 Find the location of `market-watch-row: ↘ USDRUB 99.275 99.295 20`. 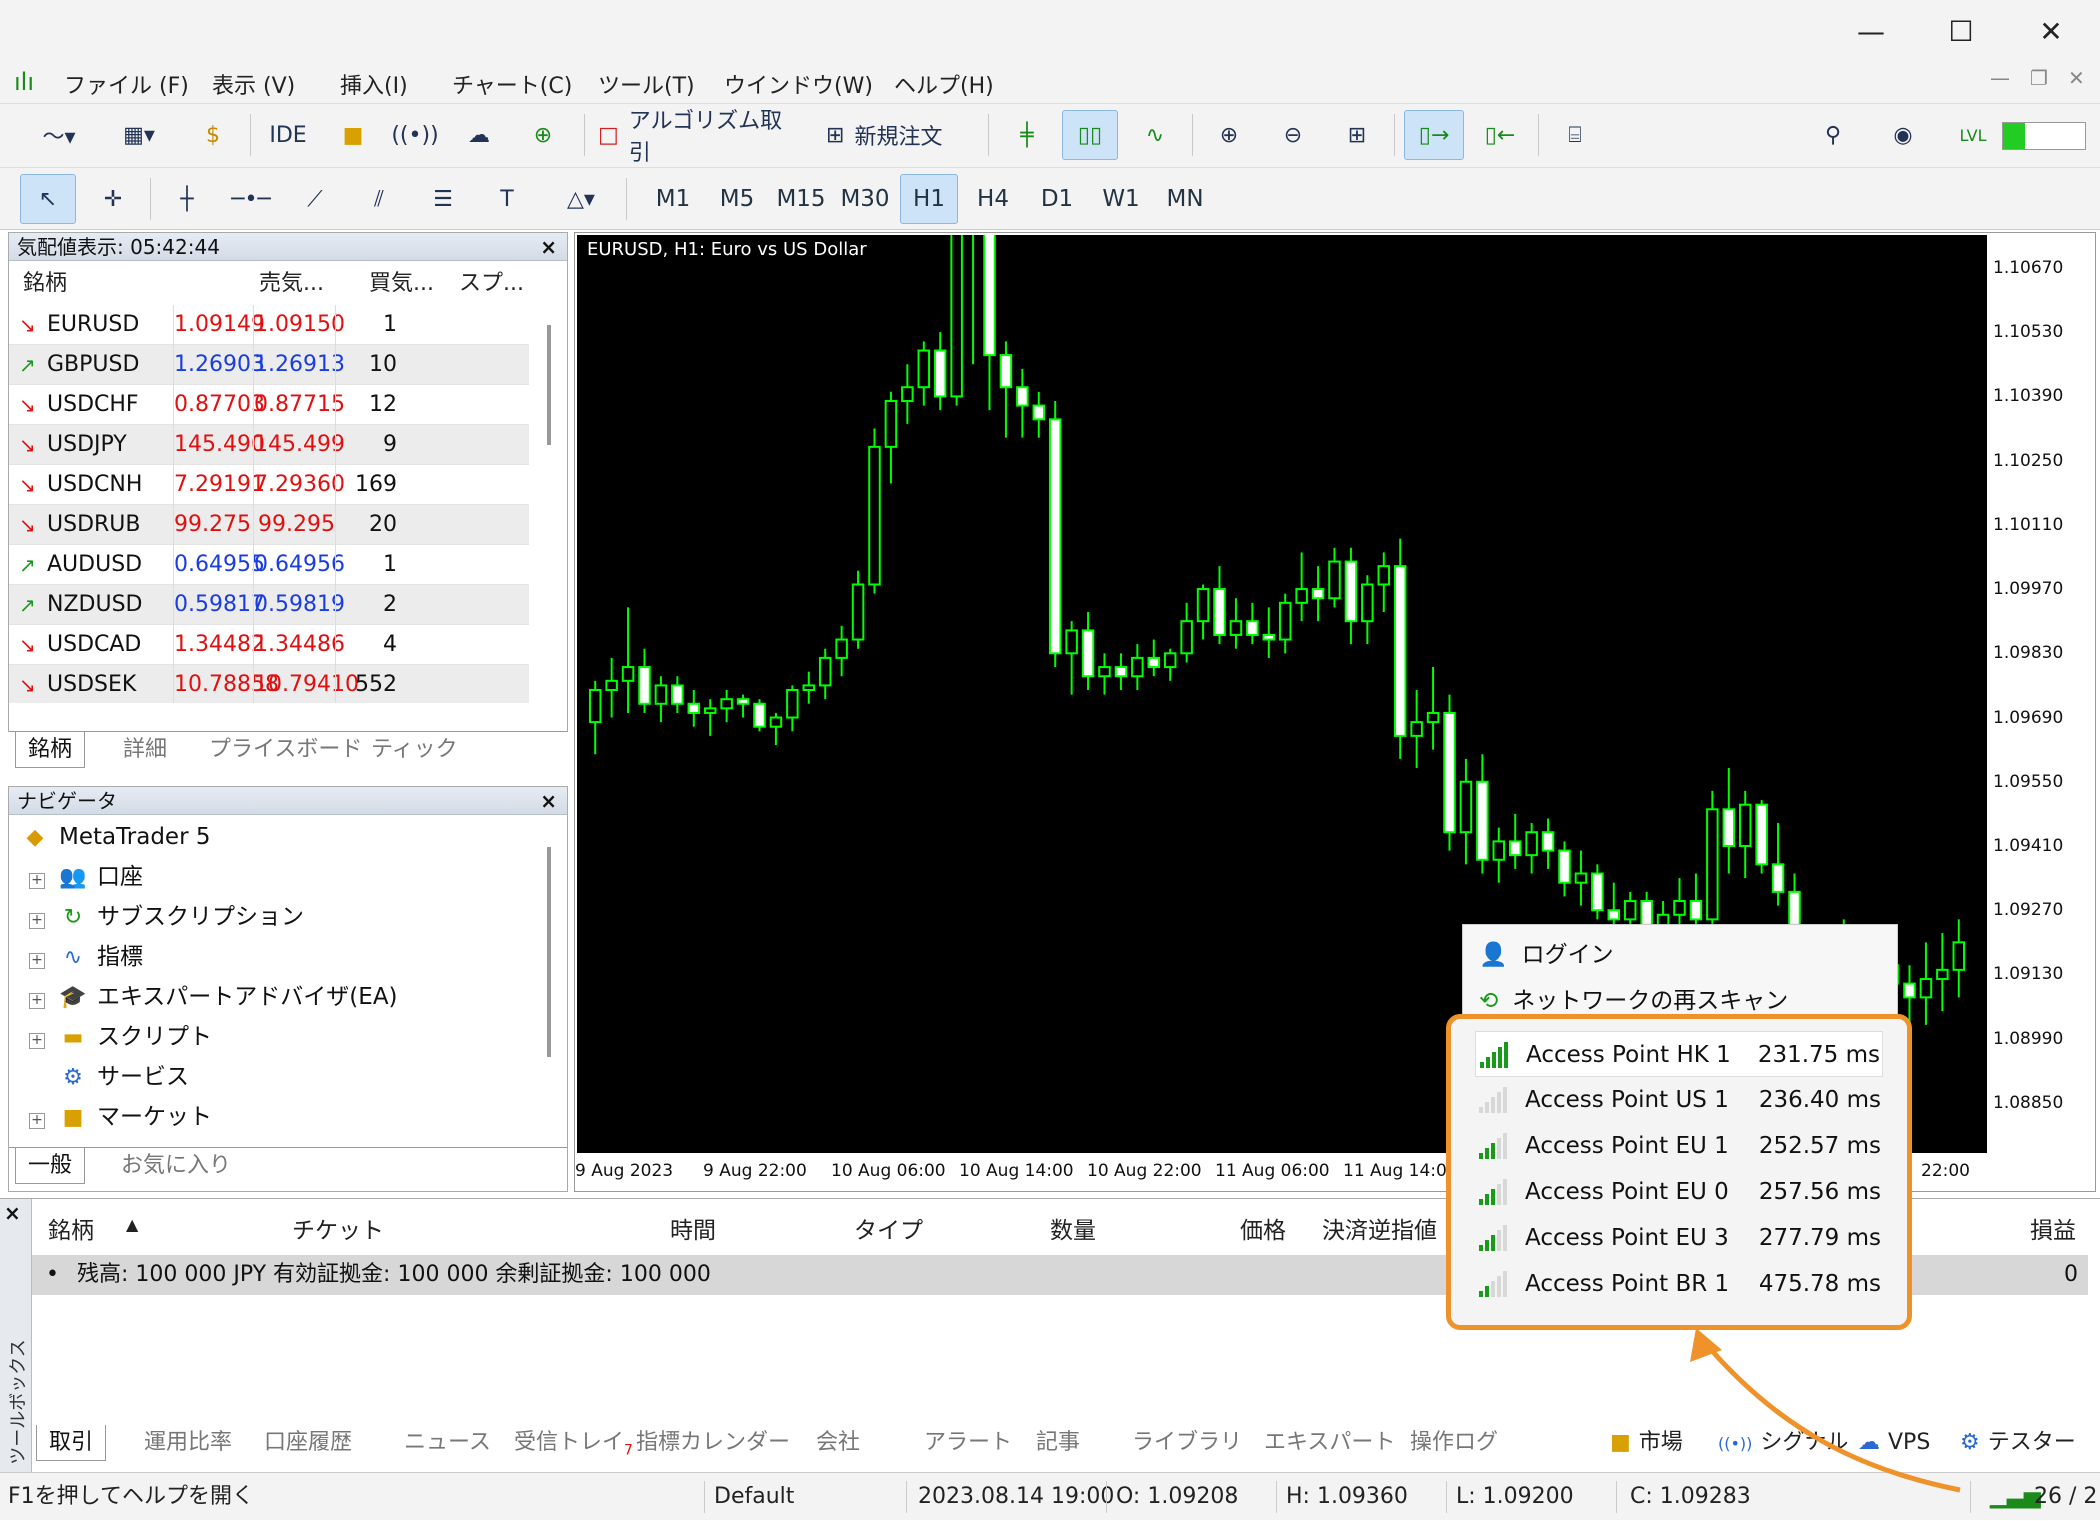

market-watch-row: ↘ USDRUB 99.275 99.295 20 is located at coordinates (269, 525).